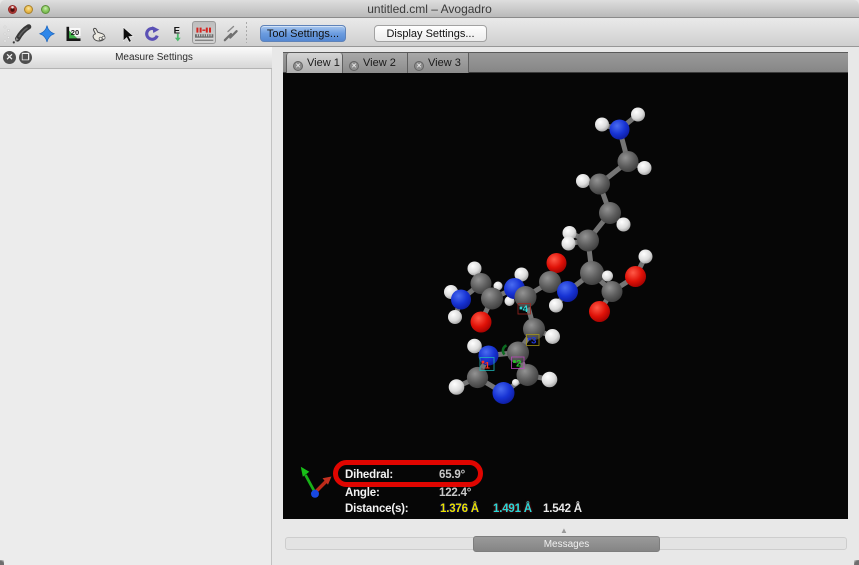 This screenshot has width=859, height=565. What do you see at coordinates (177, 31) in the screenshot?
I see `svg-text: E` at bounding box center [177, 31].